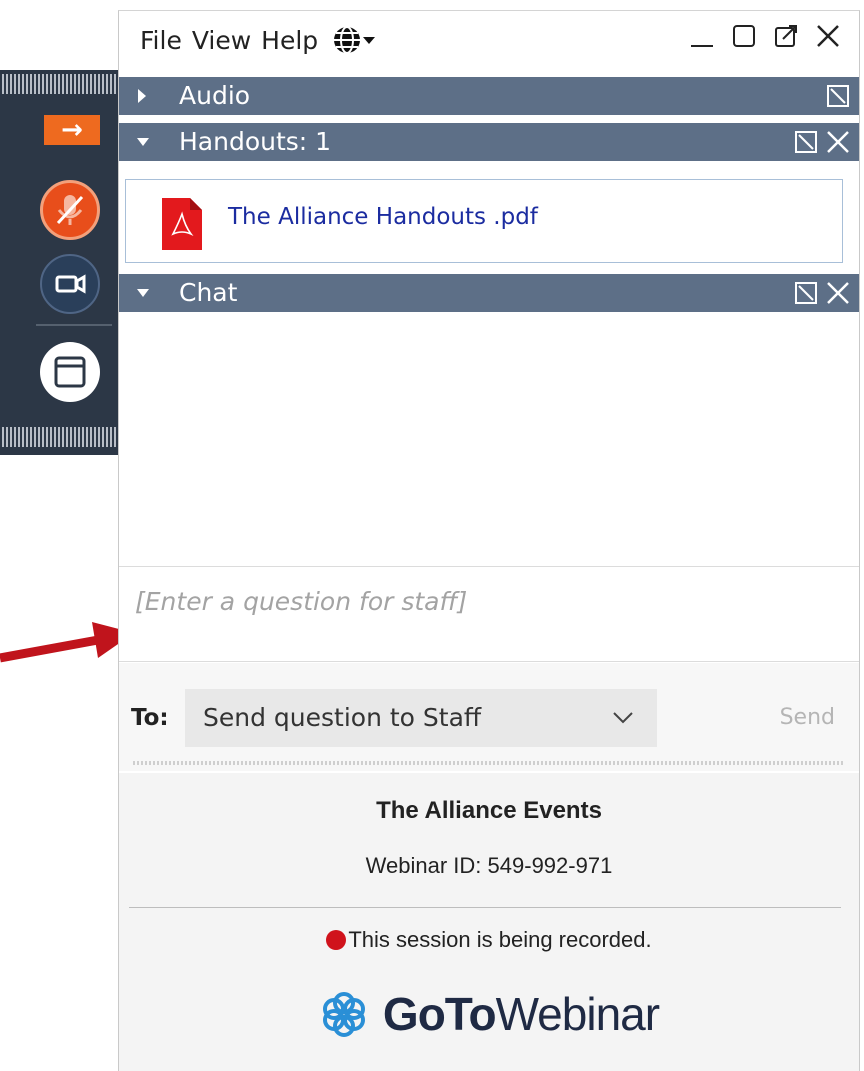 This screenshot has width=864, height=1071. What do you see at coordinates (347, 40) in the screenshot?
I see `globe-icon` at bounding box center [347, 40].